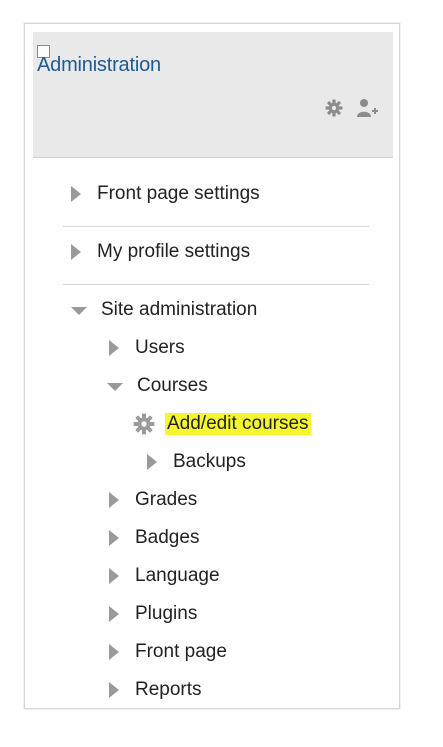 The image size is (443, 747). I want to click on nav-item-reports: Reports, so click(155, 690).